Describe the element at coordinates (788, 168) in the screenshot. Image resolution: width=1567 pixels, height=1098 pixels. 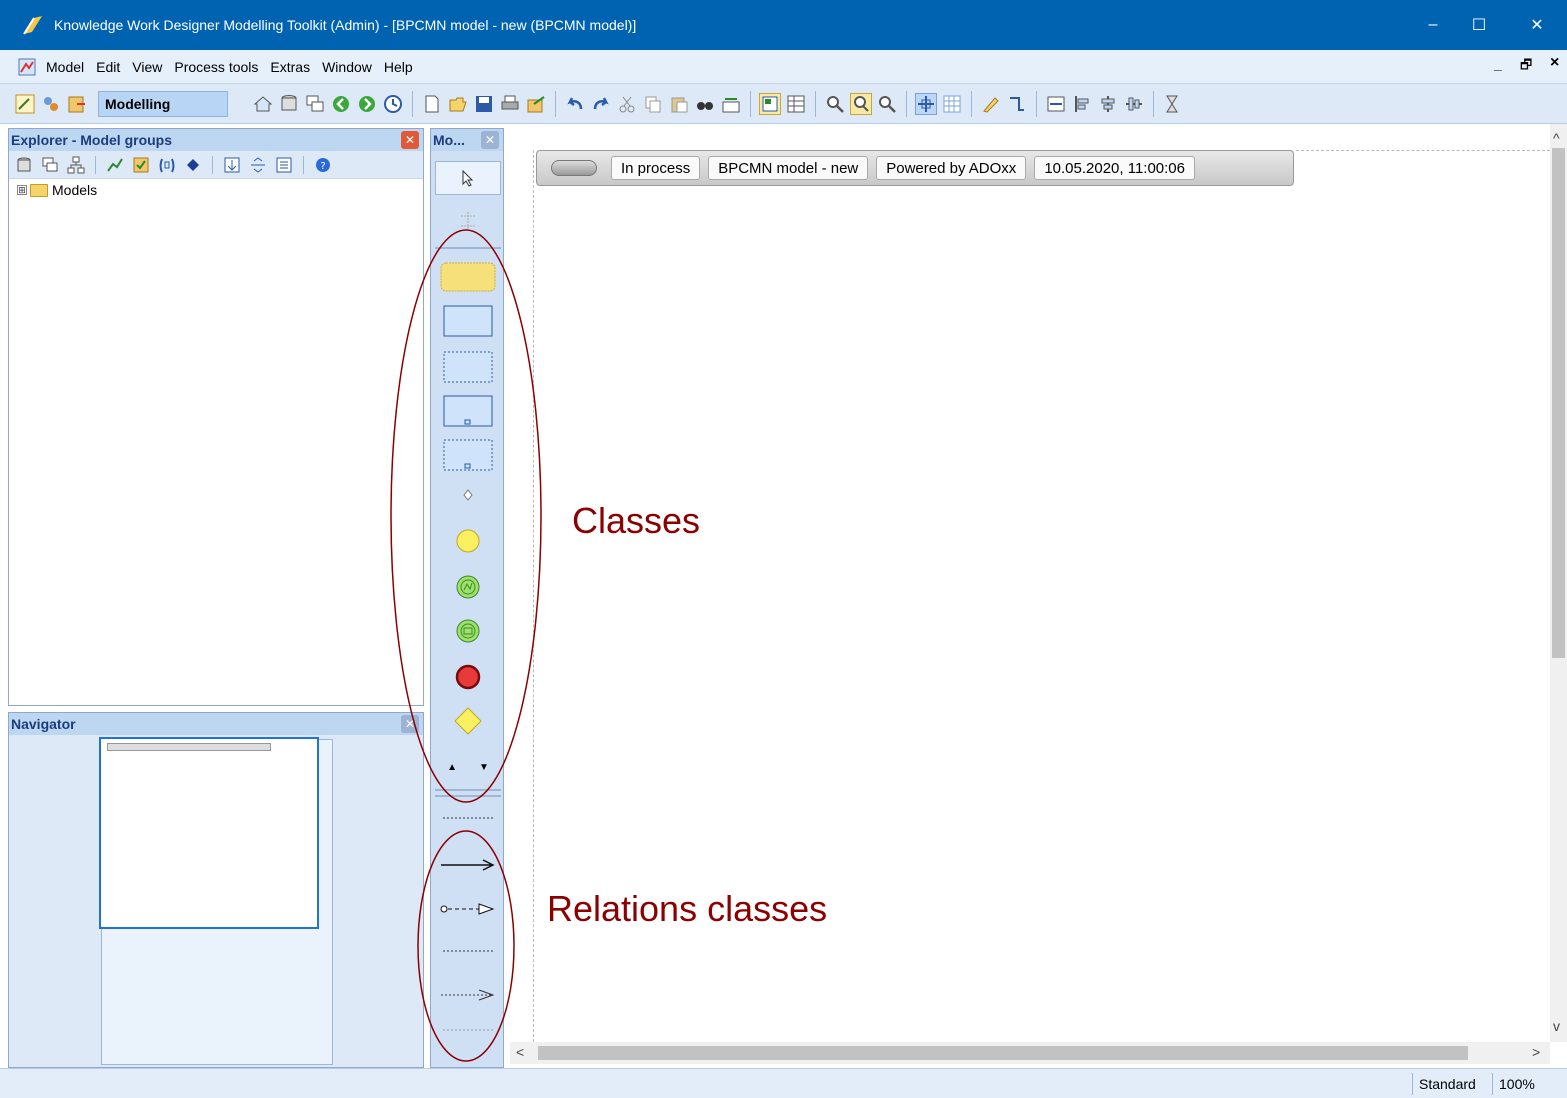
I see `model-name-chip: BPCMN model - new` at that location.